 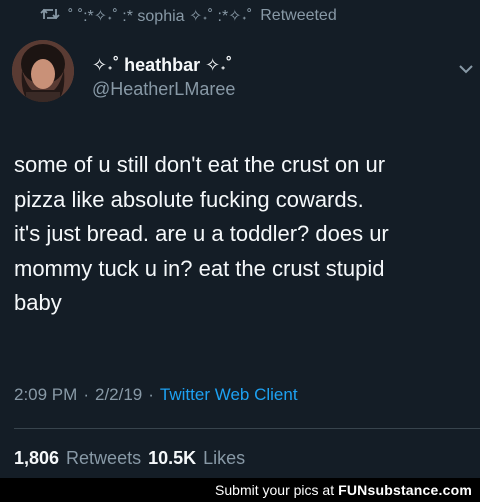 What do you see at coordinates (229, 395) in the screenshot?
I see `client-link: Twitter Web Client` at bounding box center [229, 395].